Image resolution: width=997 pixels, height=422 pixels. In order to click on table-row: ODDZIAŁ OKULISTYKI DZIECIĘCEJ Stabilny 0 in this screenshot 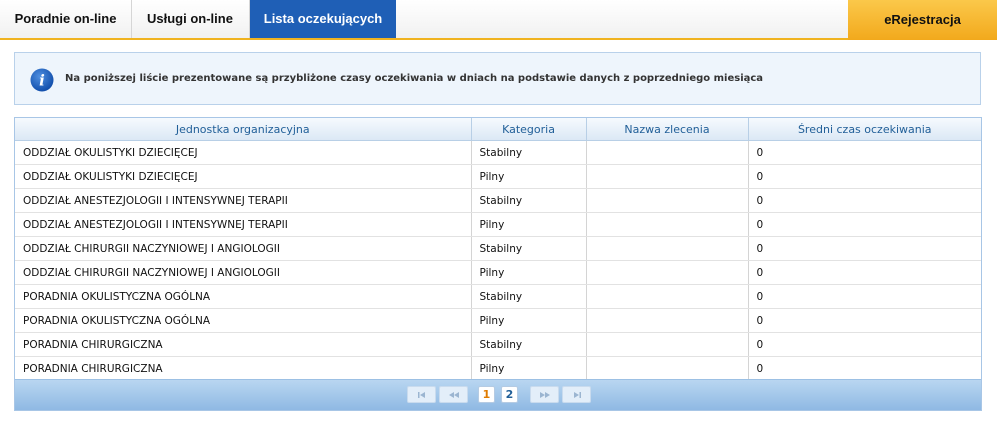, I will do `click(498, 152)`.